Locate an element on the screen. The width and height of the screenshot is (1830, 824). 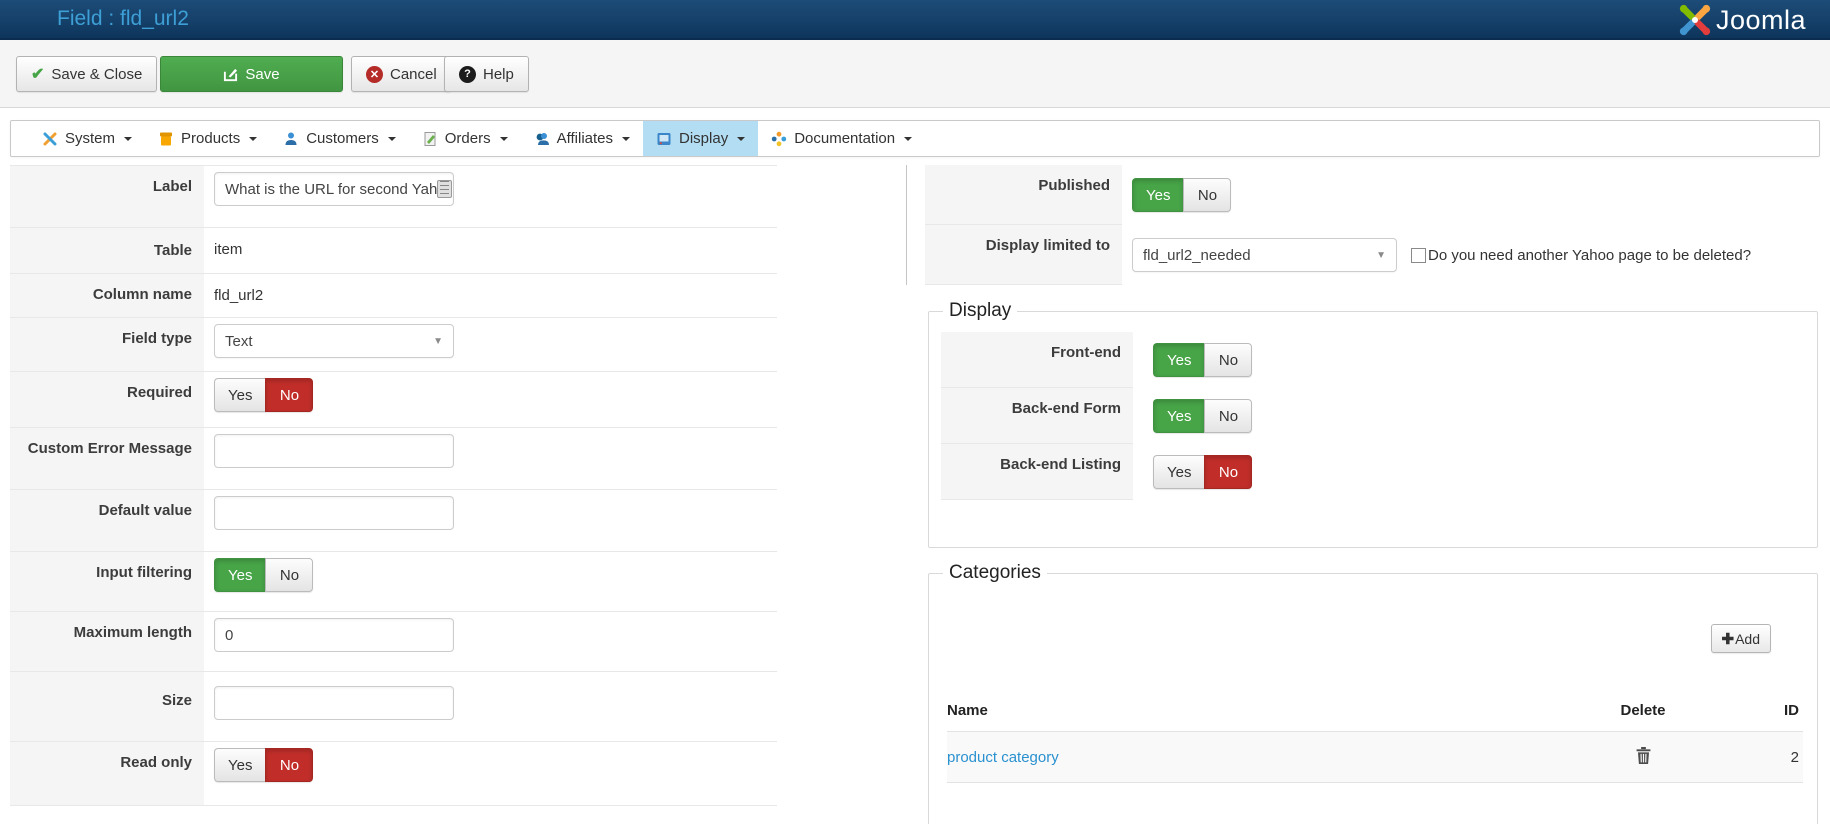
input-filtering-no-button: No is located at coordinates (289, 575).